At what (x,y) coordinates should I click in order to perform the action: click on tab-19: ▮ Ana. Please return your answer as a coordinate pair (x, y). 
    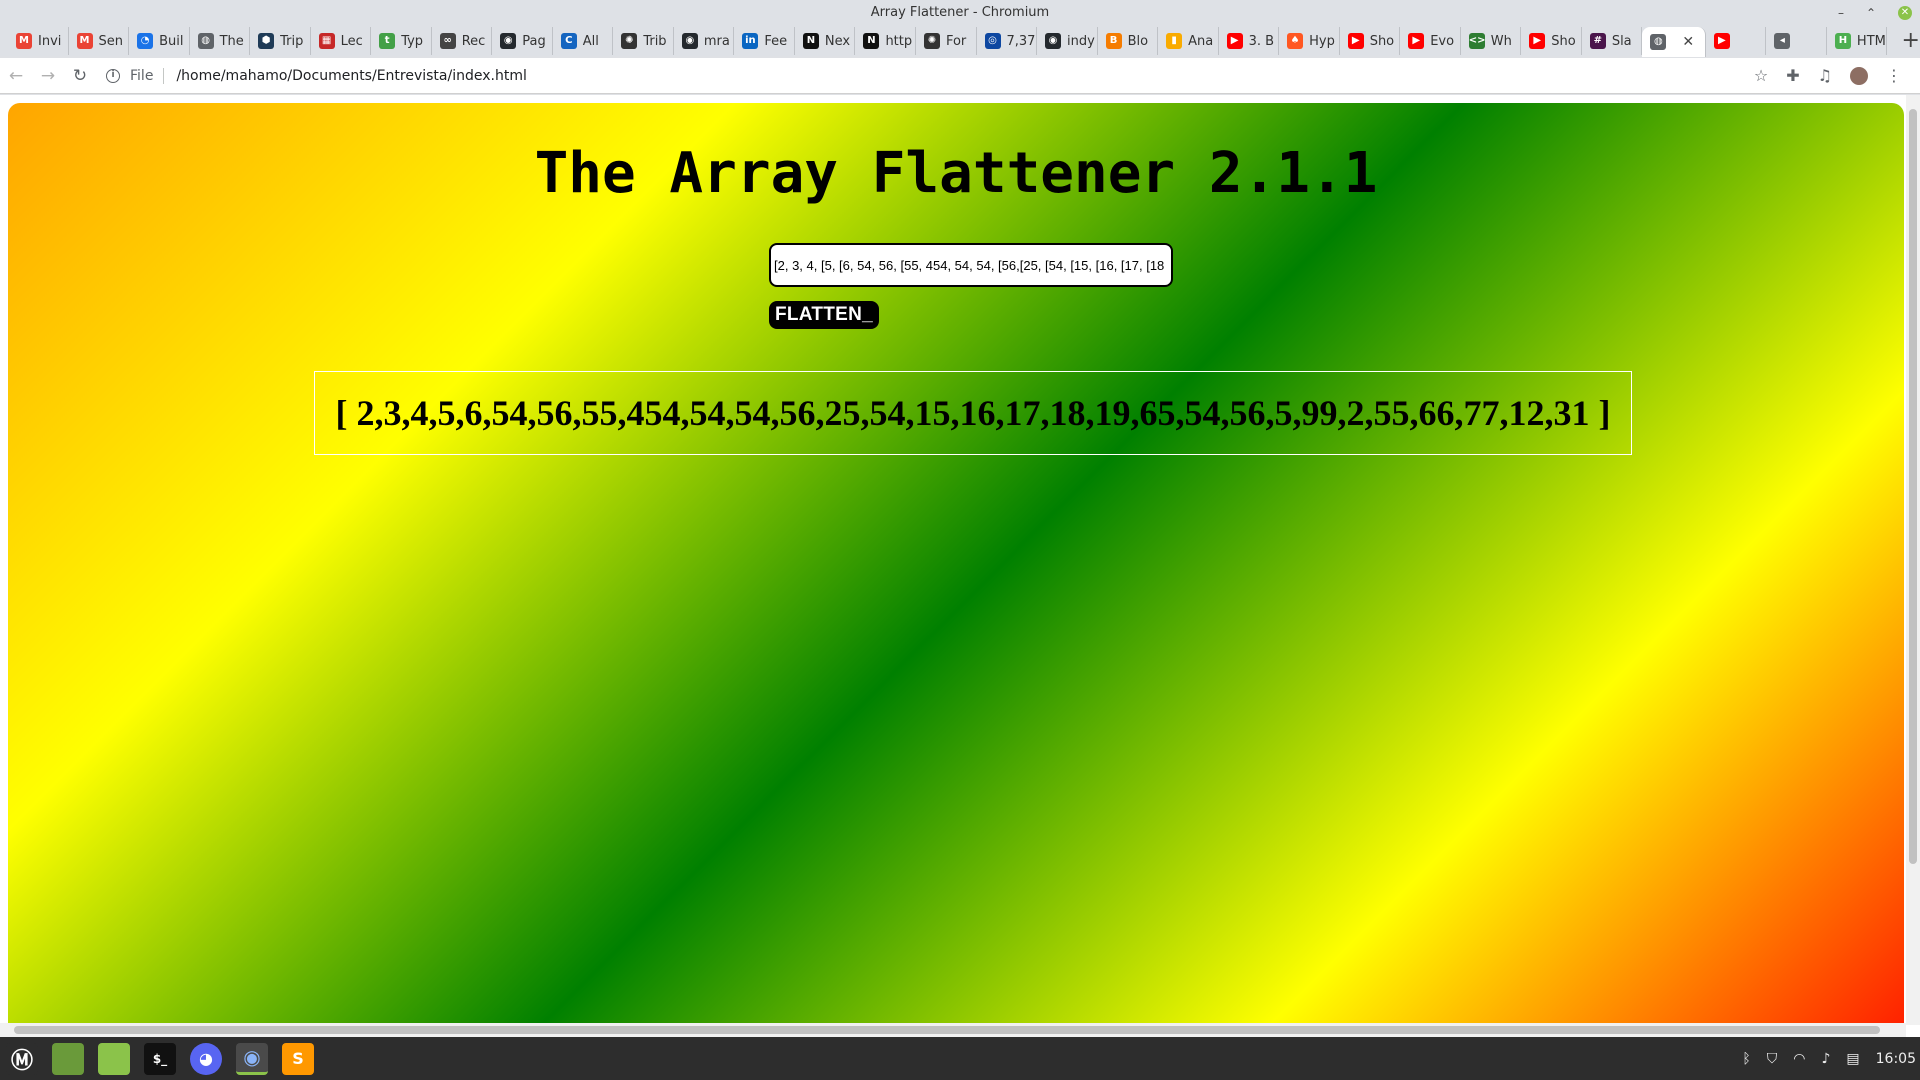
    Looking at the image, I should click on (1188, 41).